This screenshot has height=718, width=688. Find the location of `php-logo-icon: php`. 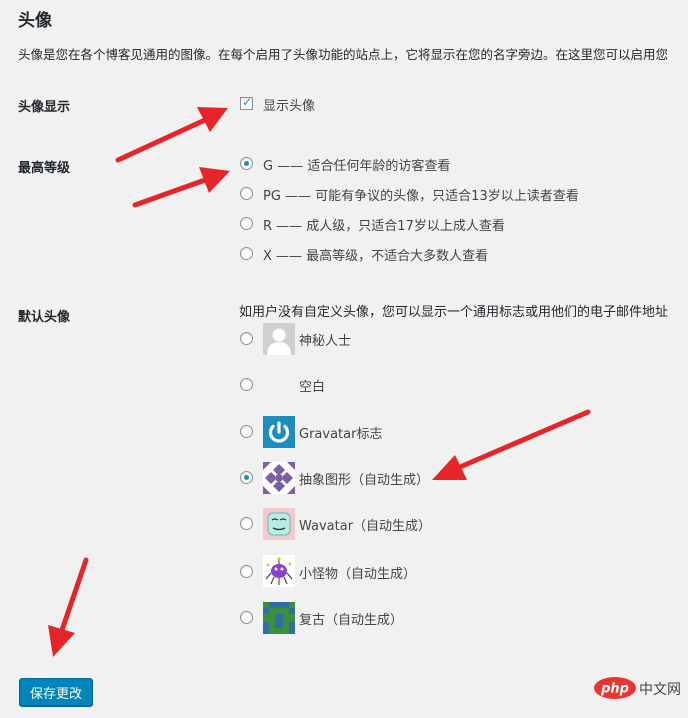

php-logo-icon: php is located at coordinates (615, 688).